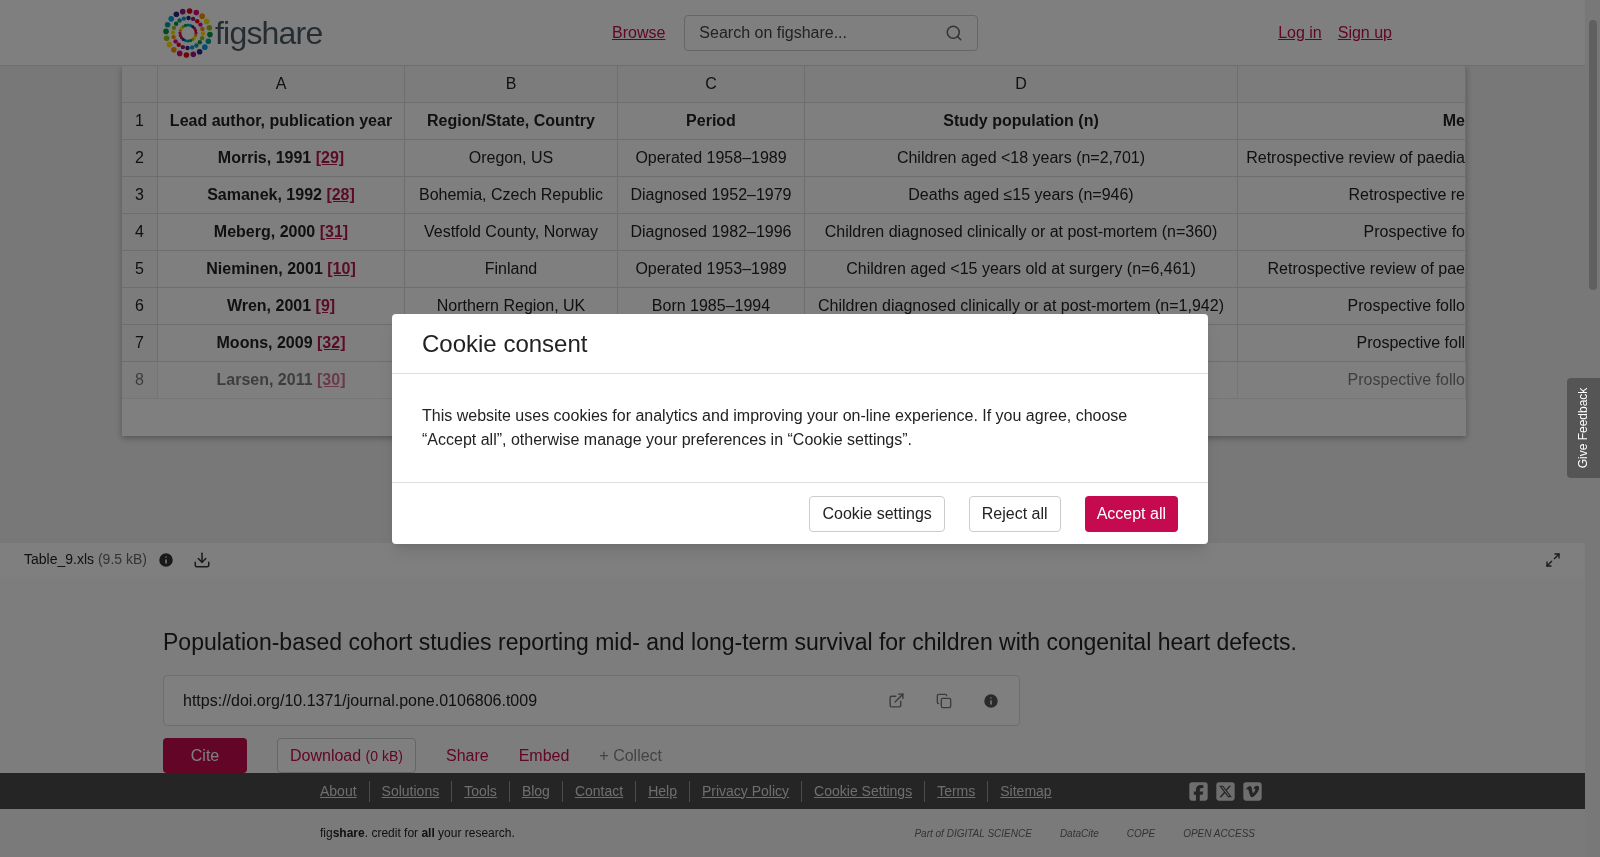 Image resolution: width=1600 pixels, height=857 pixels. What do you see at coordinates (201, 559) in the screenshot?
I see `download-icon` at bounding box center [201, 559].